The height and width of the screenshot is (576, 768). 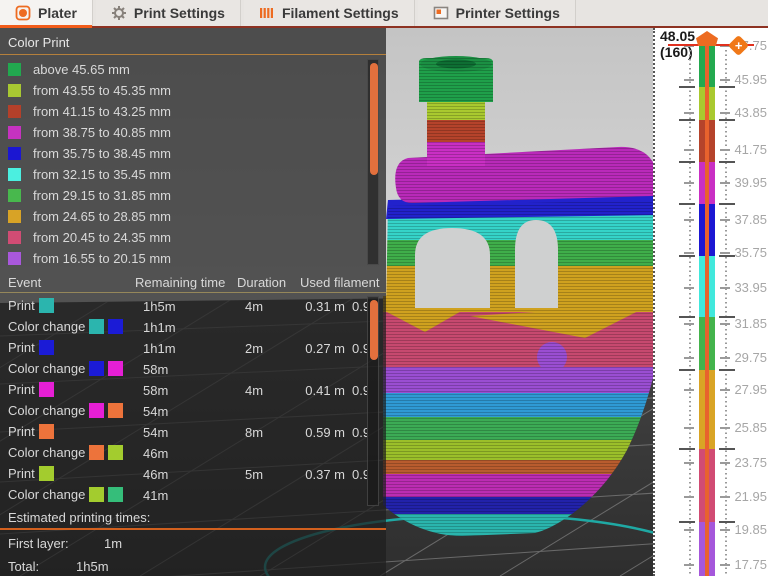 What do you see at coordinates (750, 462) in the screenshot?
I see `slider-height-label: 23.75` at bounding box center [750, 462].